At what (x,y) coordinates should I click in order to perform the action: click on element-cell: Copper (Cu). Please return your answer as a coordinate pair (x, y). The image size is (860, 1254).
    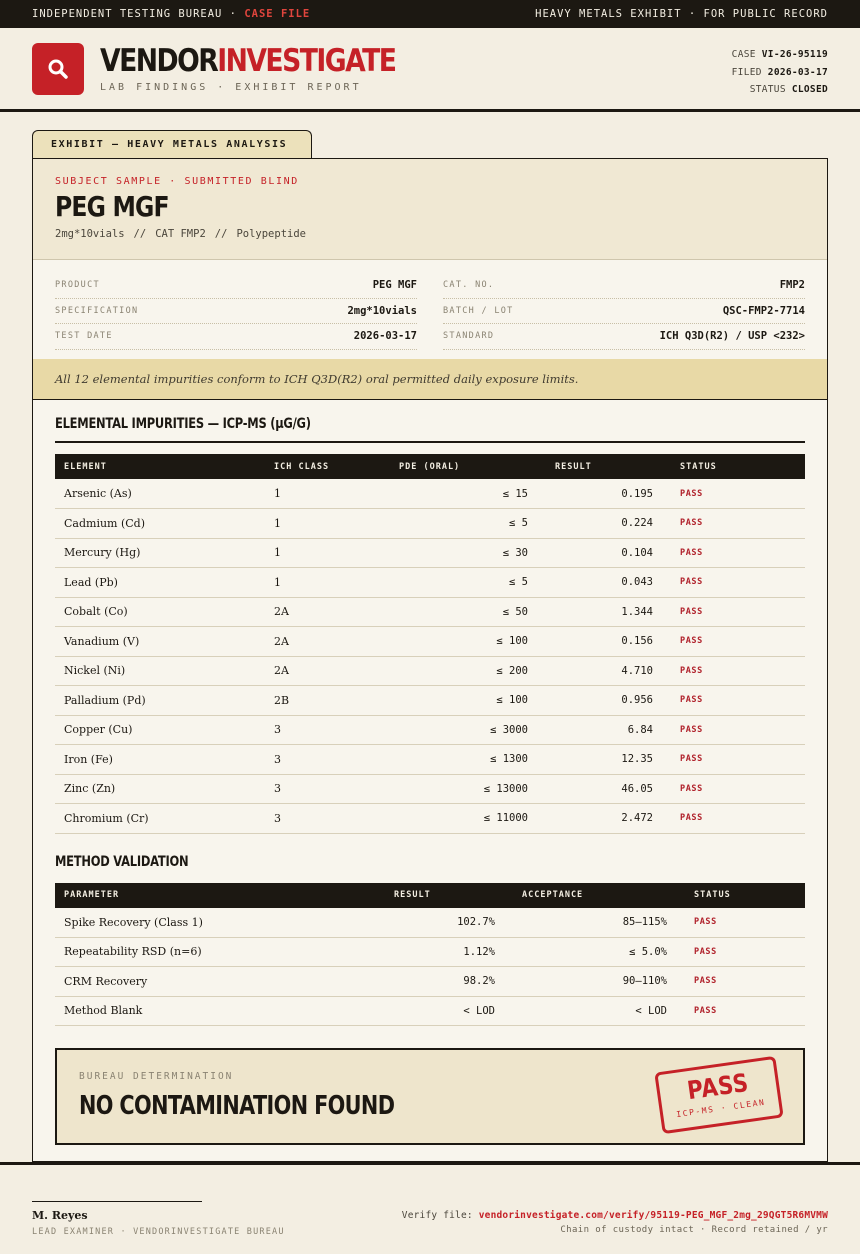
    Looking at the image, I should click on (160, 730).